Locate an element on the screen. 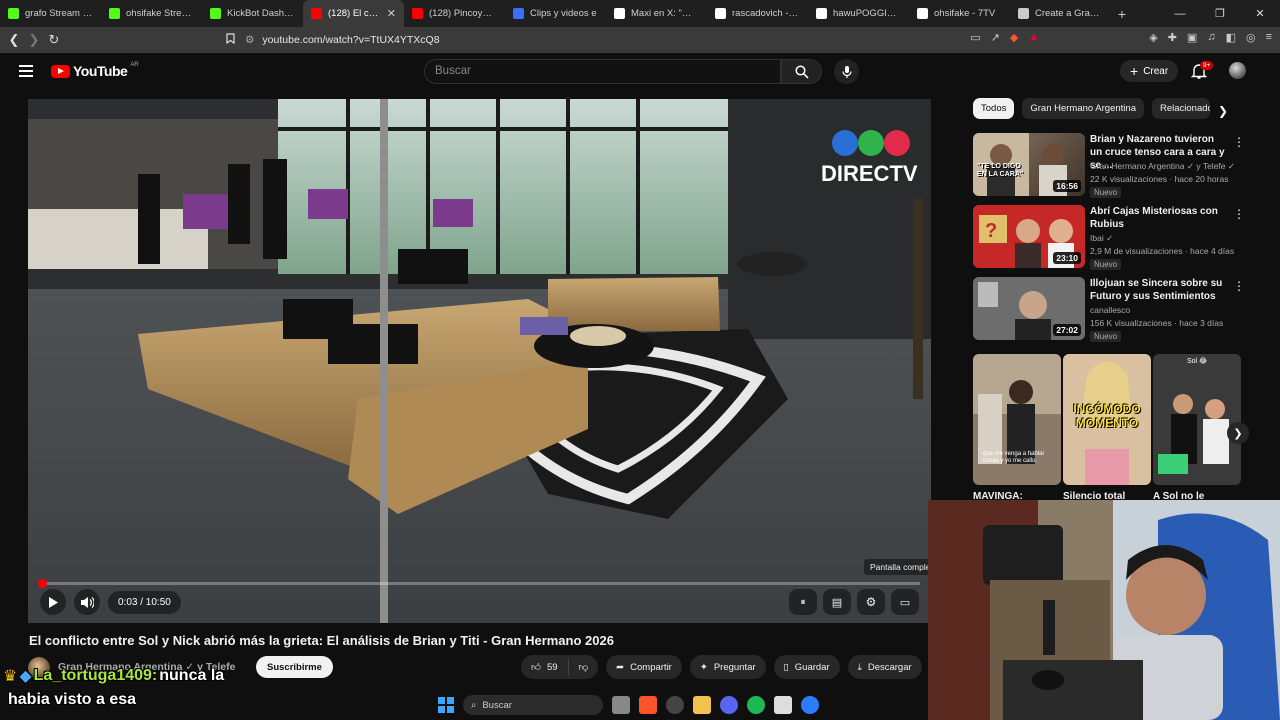 The height and width of the screenshot is (720, 1280). search-input: Buscar is located at coordinates (602, 71).